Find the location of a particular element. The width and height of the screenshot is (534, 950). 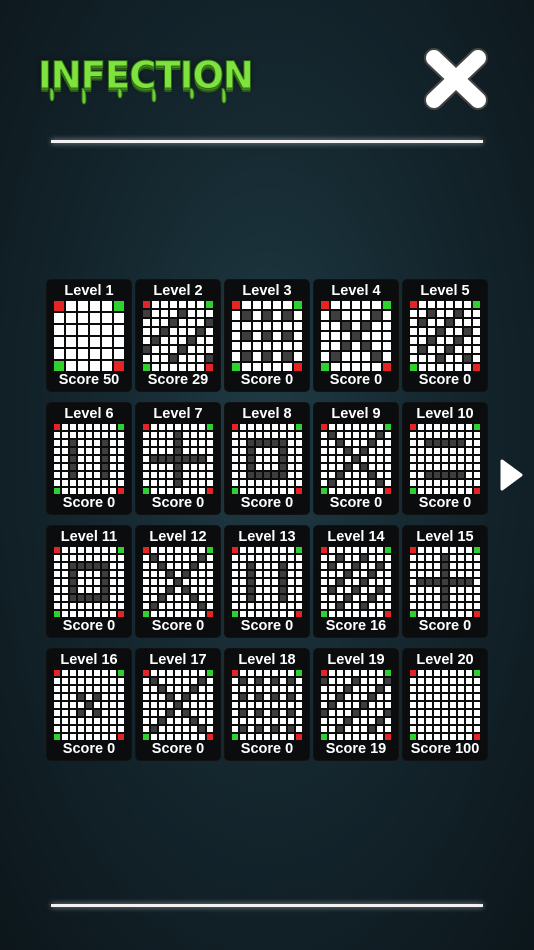

level-card: Level 8 Score 0 is located at coordinates (267, 458).